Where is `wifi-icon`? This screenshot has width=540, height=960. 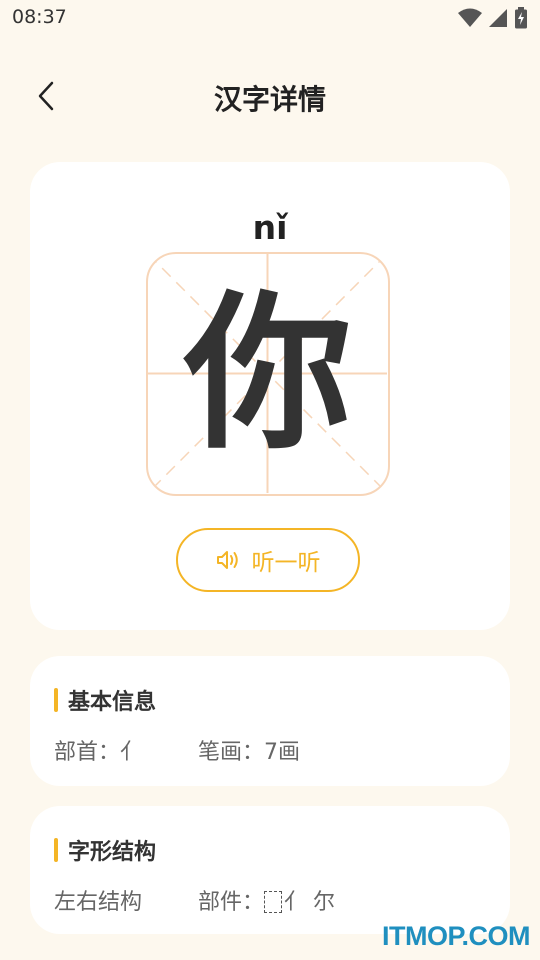
wifi-icon is located at coordinates (470, 17).